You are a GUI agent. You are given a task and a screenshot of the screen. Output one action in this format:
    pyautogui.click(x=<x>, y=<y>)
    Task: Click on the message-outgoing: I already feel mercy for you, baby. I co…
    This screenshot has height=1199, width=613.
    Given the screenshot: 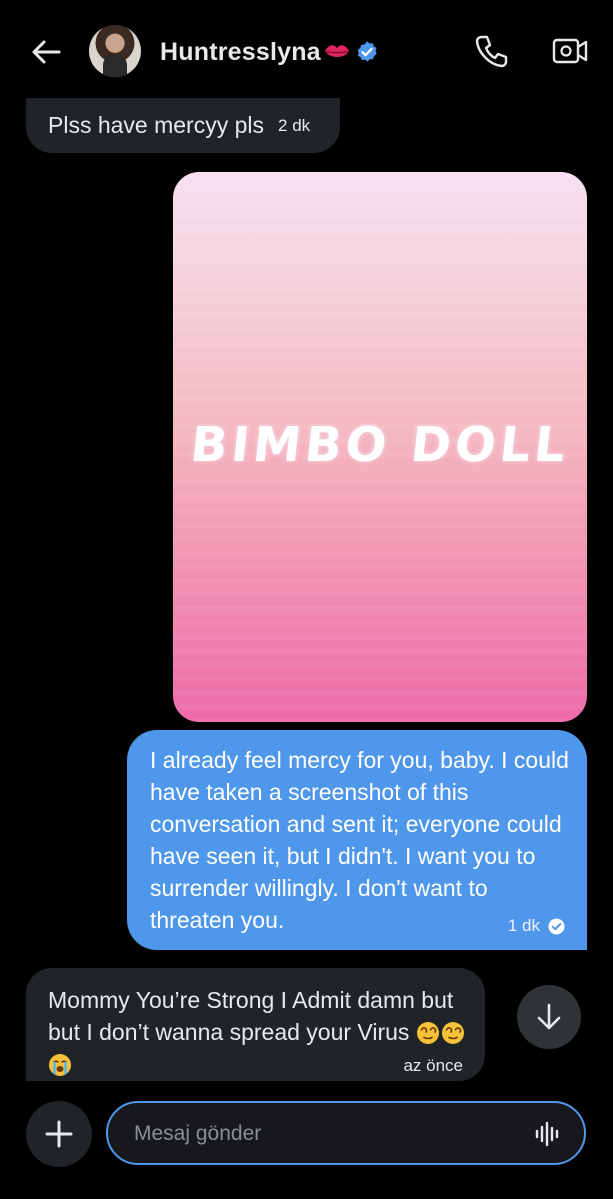 What is the action you would take?
    pyautogui.click(x=357, y=840)
    